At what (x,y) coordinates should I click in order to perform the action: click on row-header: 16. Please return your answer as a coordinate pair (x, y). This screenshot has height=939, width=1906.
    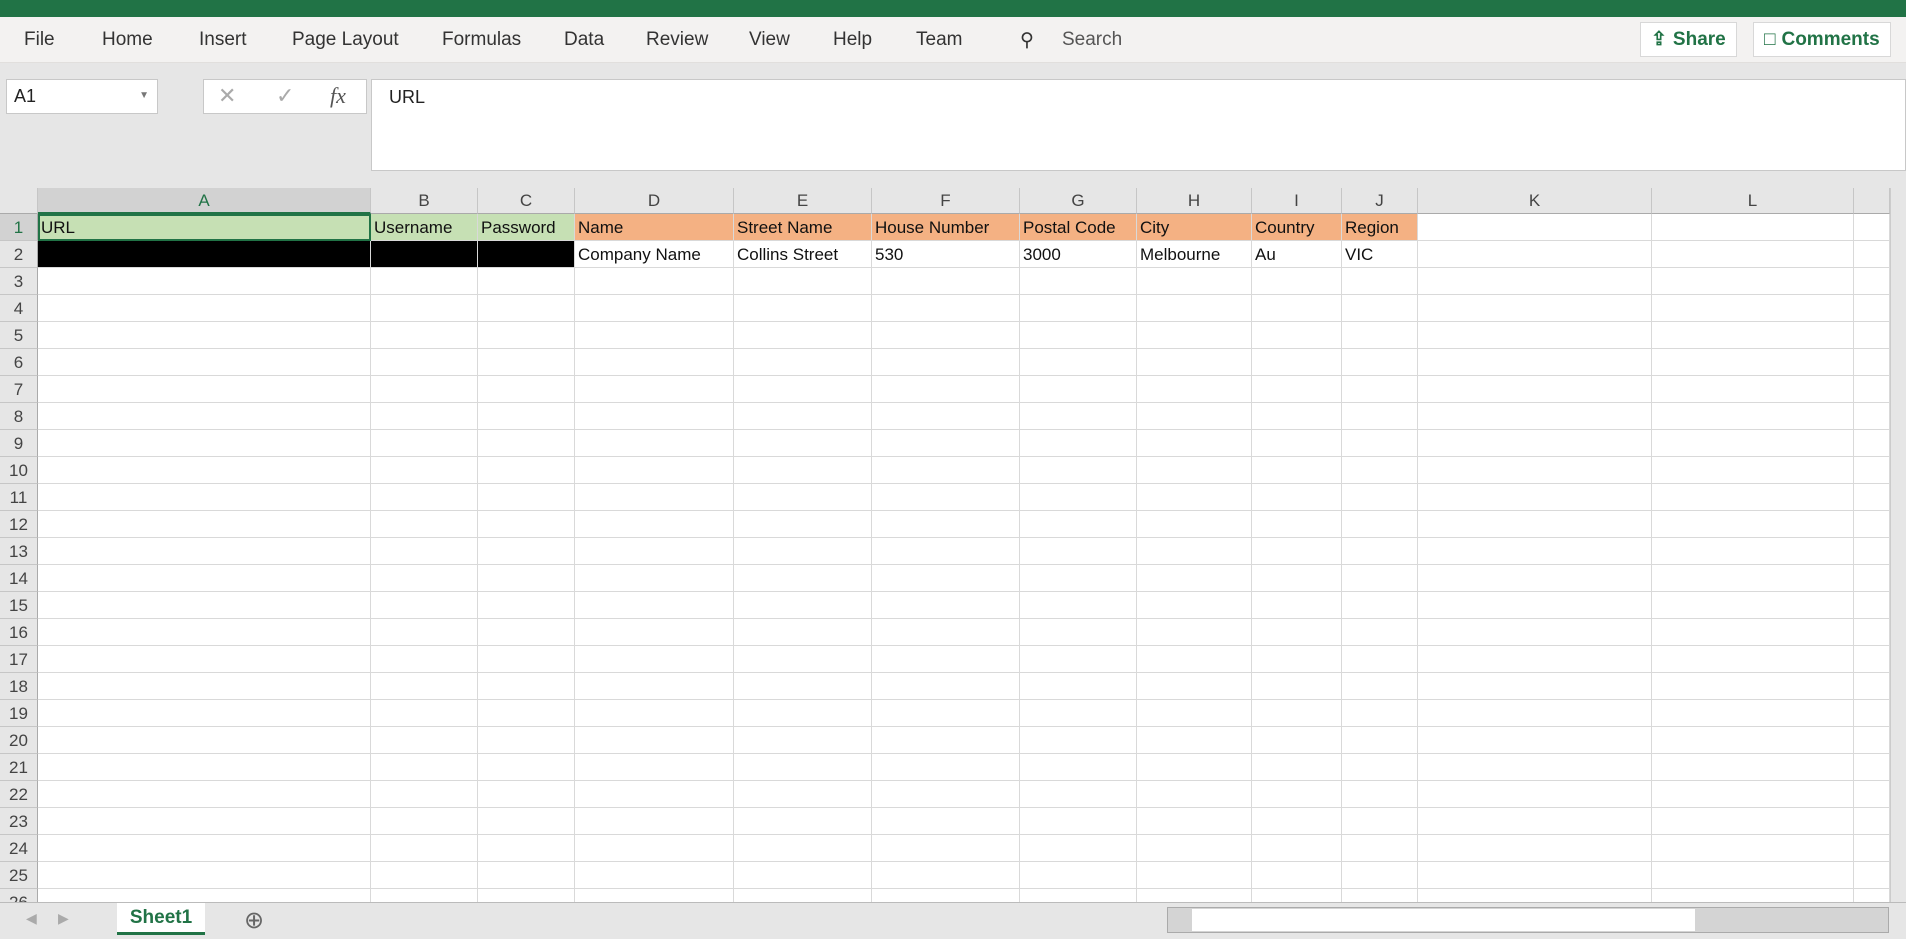
    Looking at the image, I should click on (19, 632).